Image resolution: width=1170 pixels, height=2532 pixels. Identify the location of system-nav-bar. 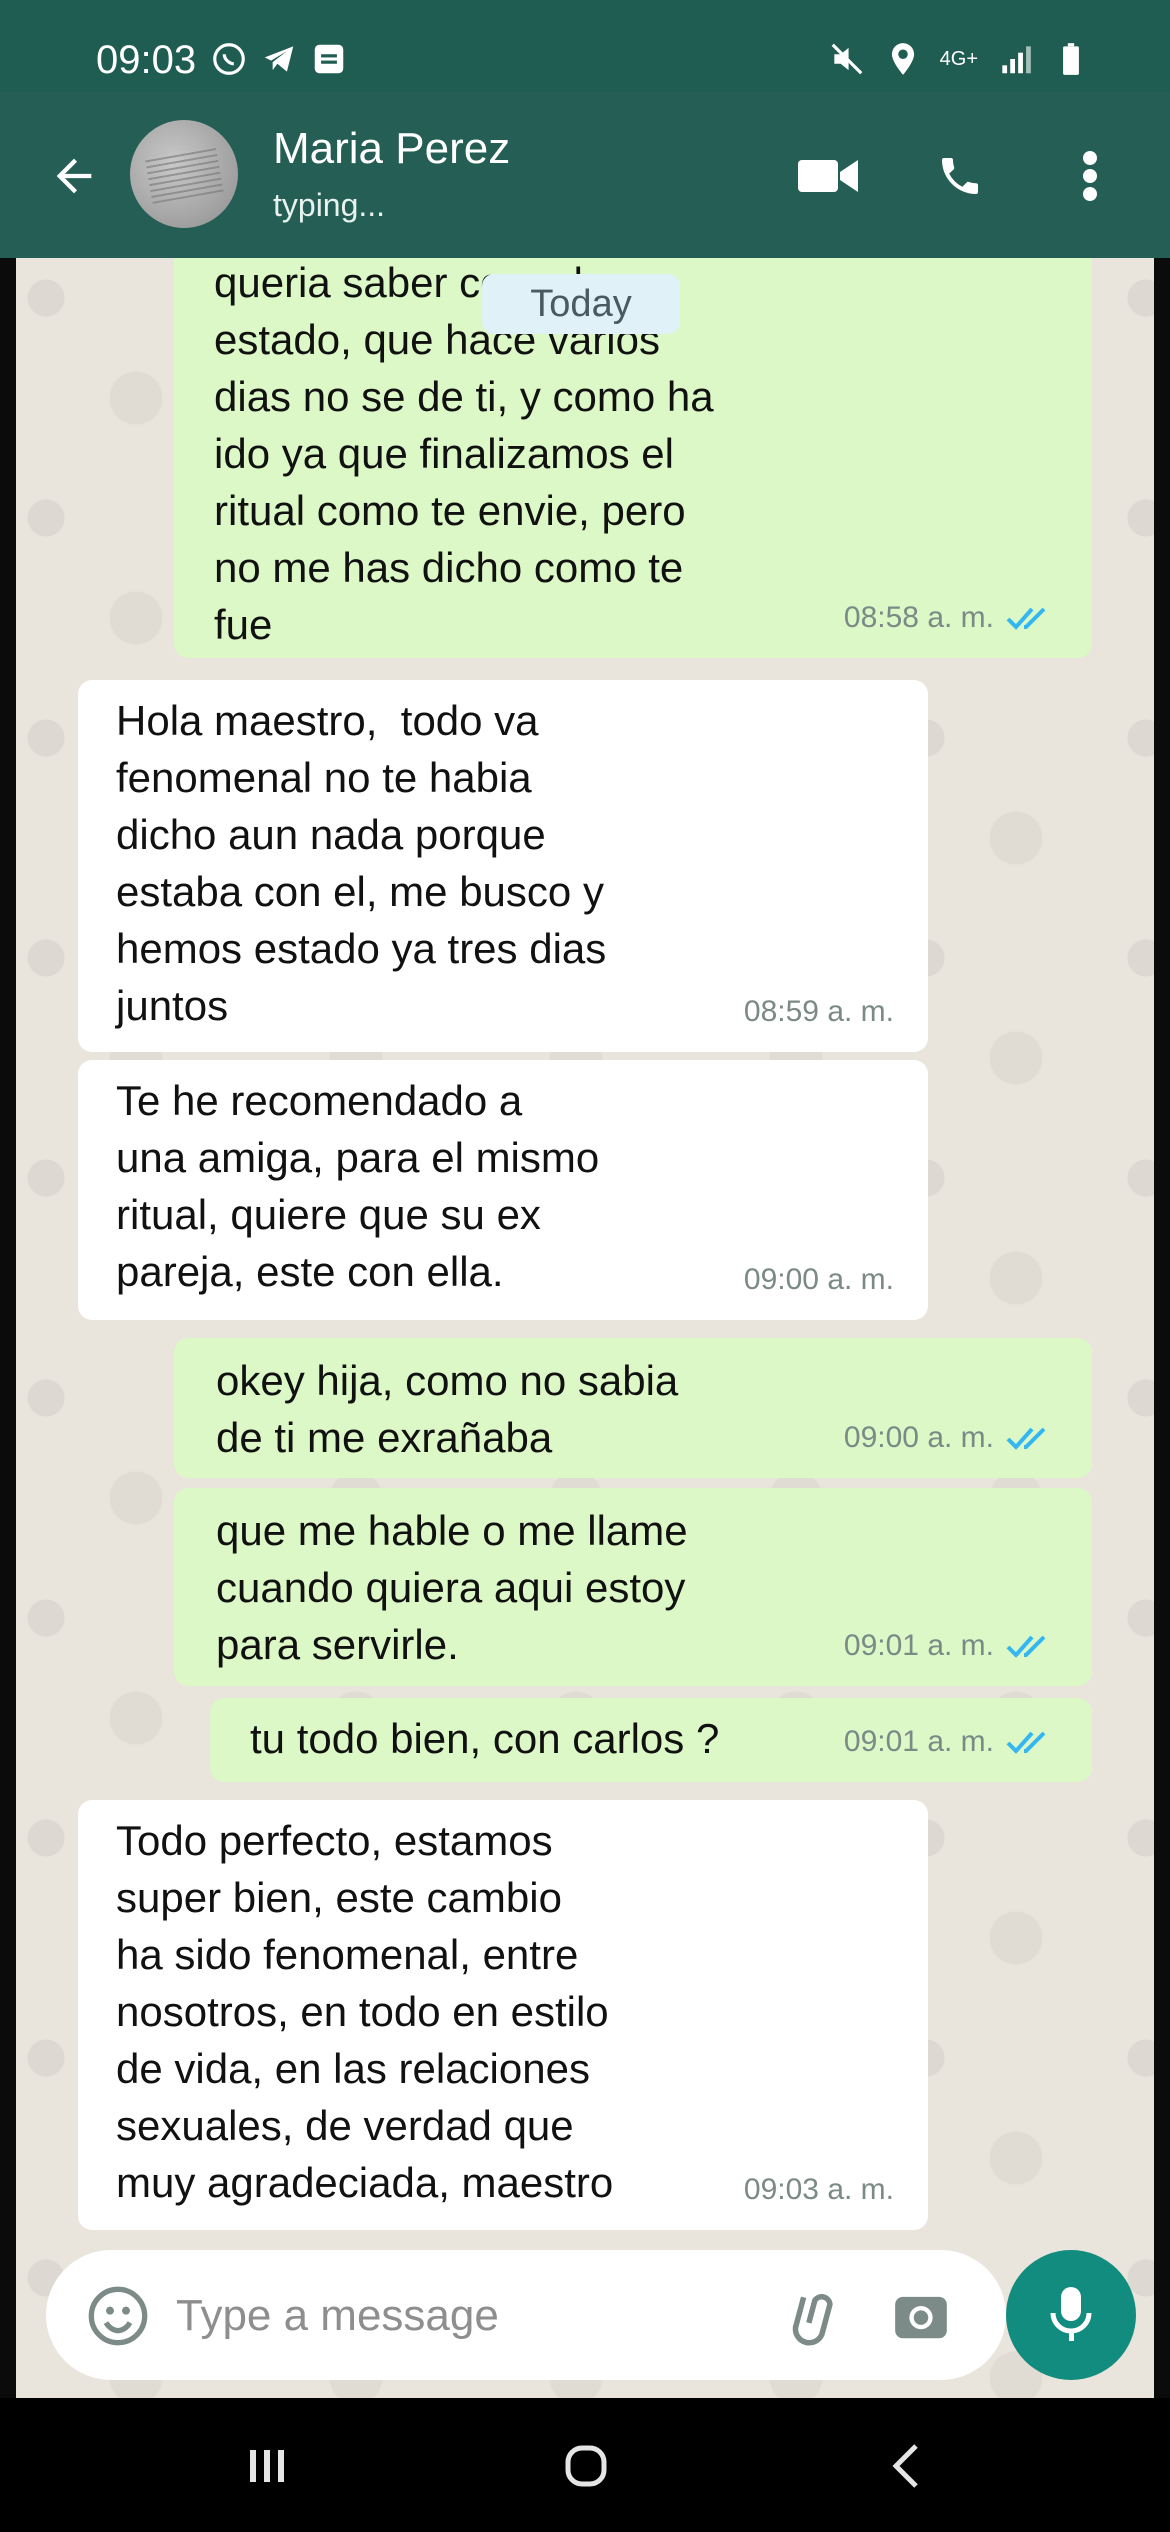
(585, 2465).